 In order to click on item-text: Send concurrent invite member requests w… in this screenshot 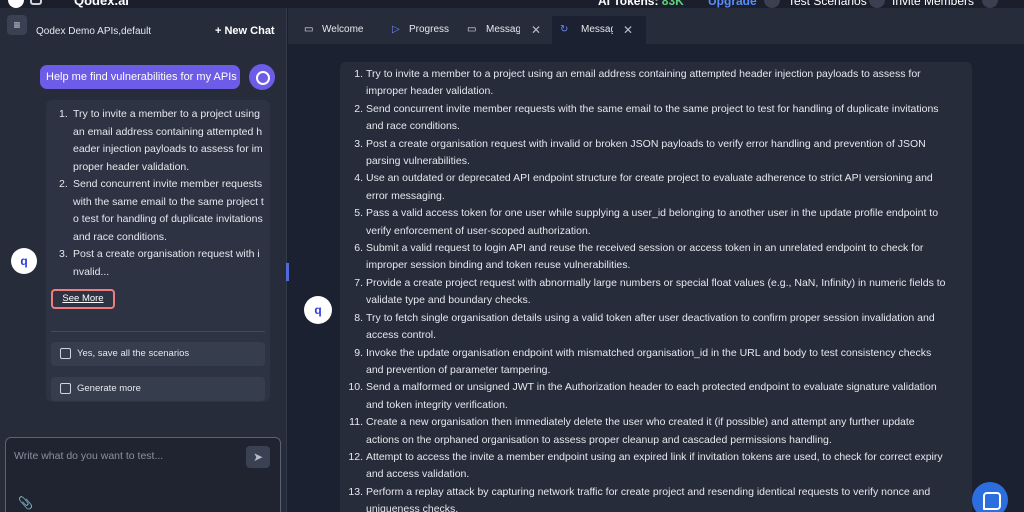, I will do `click(168, 210)`.